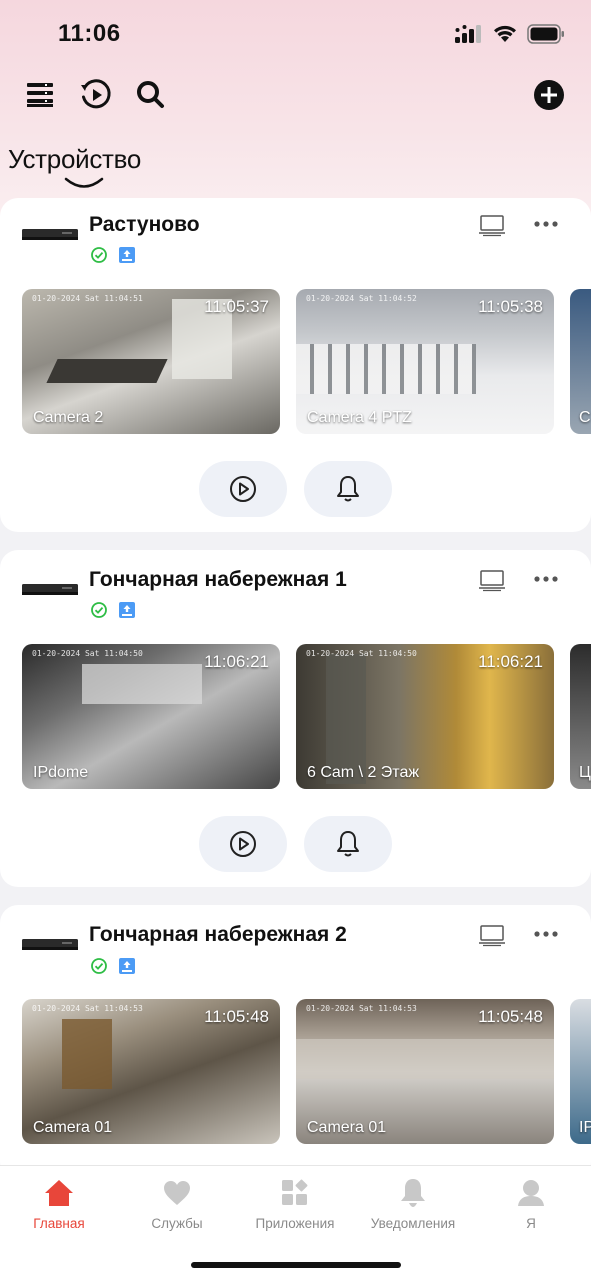 The height and width of the screenshot is (1280, 591). Describe the element at coordinates (142, 684) in the screenshot. I see `scene-kitchen` at that location.